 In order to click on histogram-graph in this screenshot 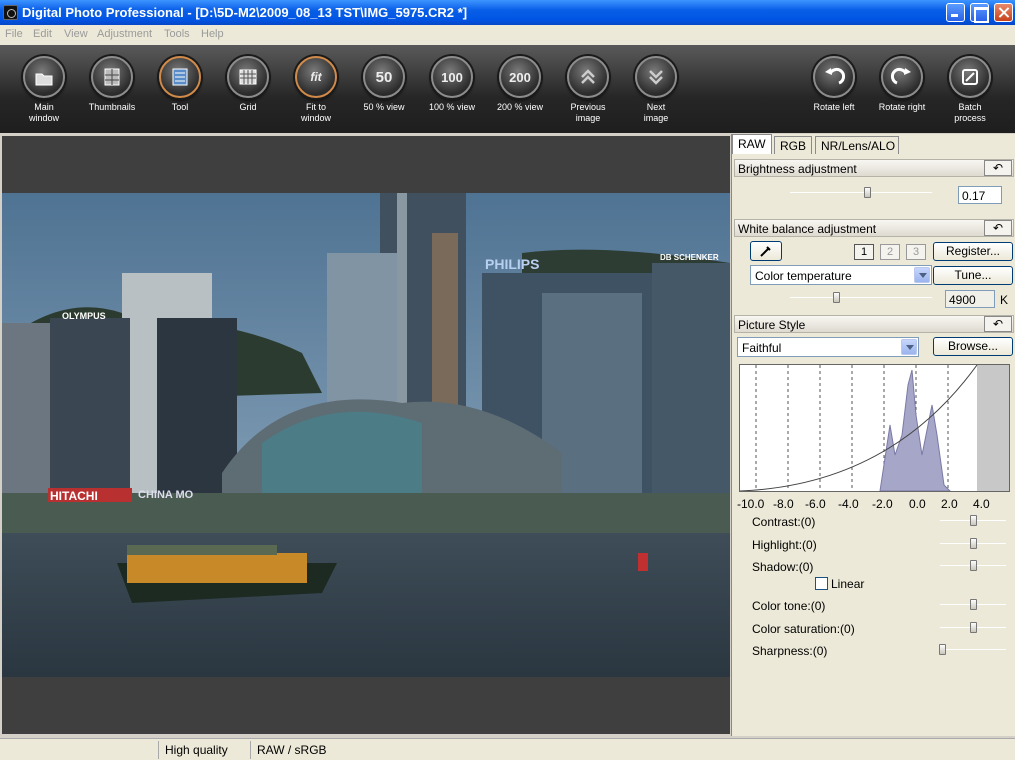, I will do `click(874, 428)`.